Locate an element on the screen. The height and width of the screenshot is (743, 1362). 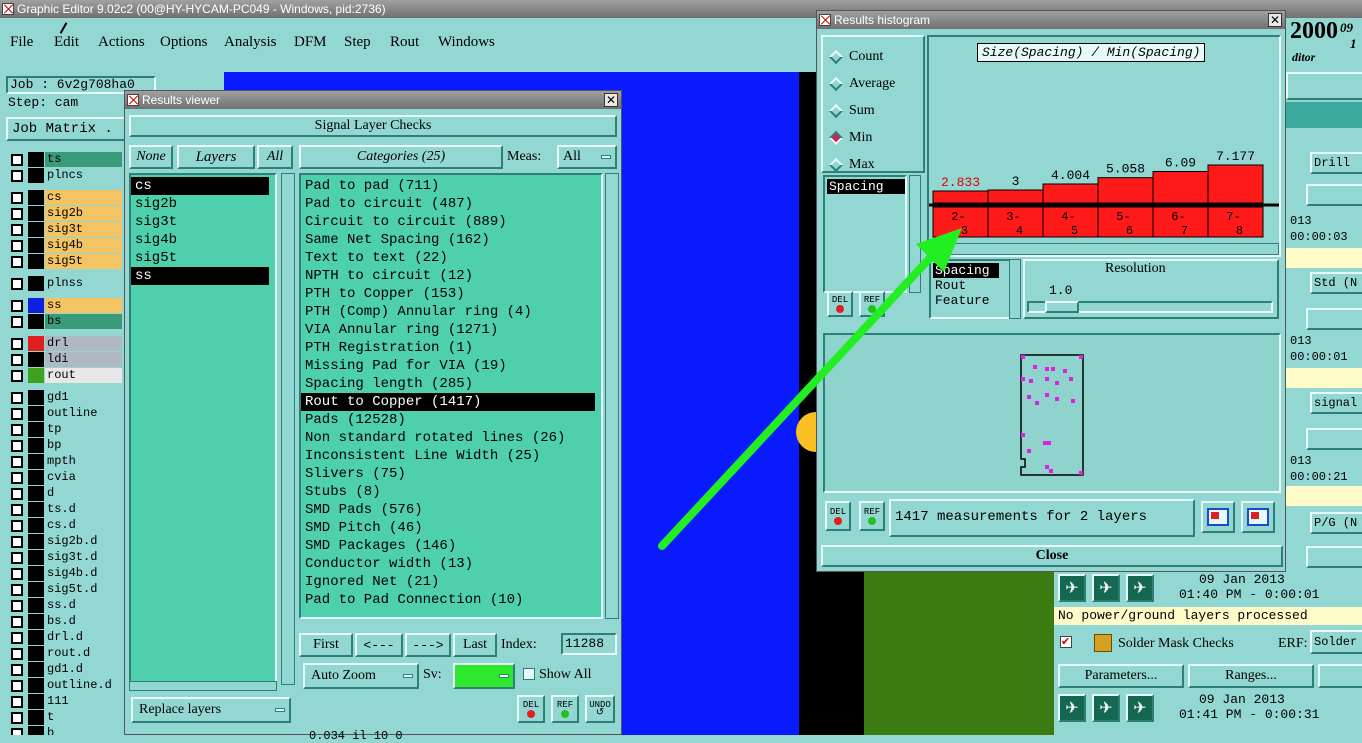
layer-row-111: 111 is located at coordinates (65, 702).